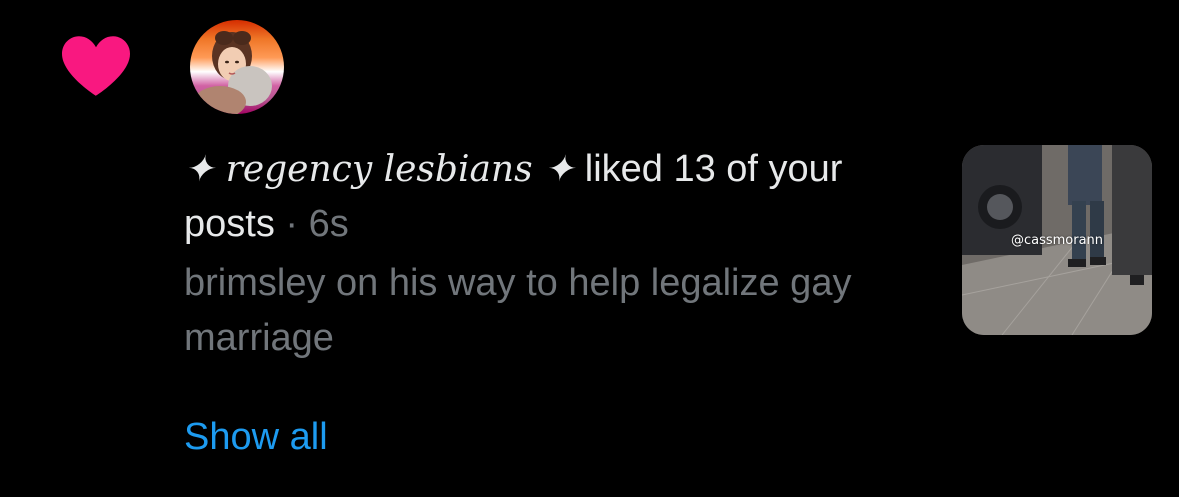  Describe the element at coordinates (96, 66) in the screenshot. I see `heart-icon` at that location.